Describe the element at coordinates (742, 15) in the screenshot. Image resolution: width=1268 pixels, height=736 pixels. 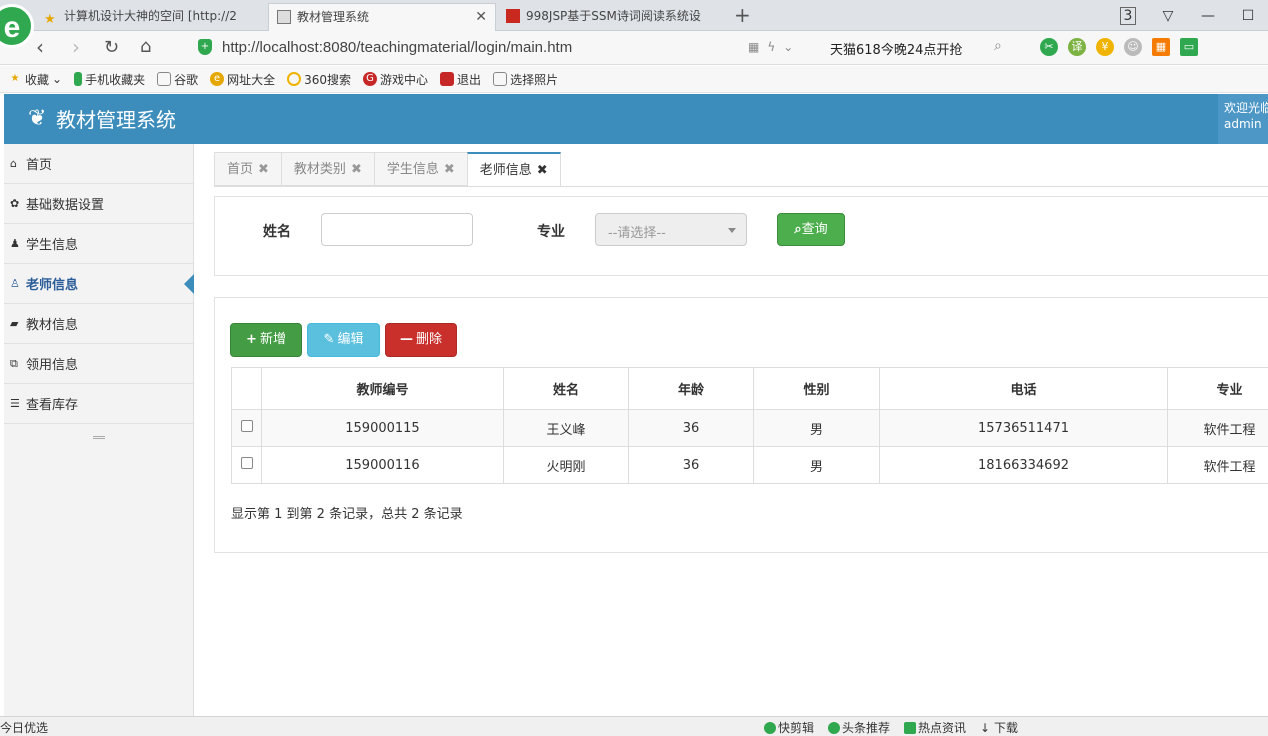
I see `new-tab-button: +` at that location.